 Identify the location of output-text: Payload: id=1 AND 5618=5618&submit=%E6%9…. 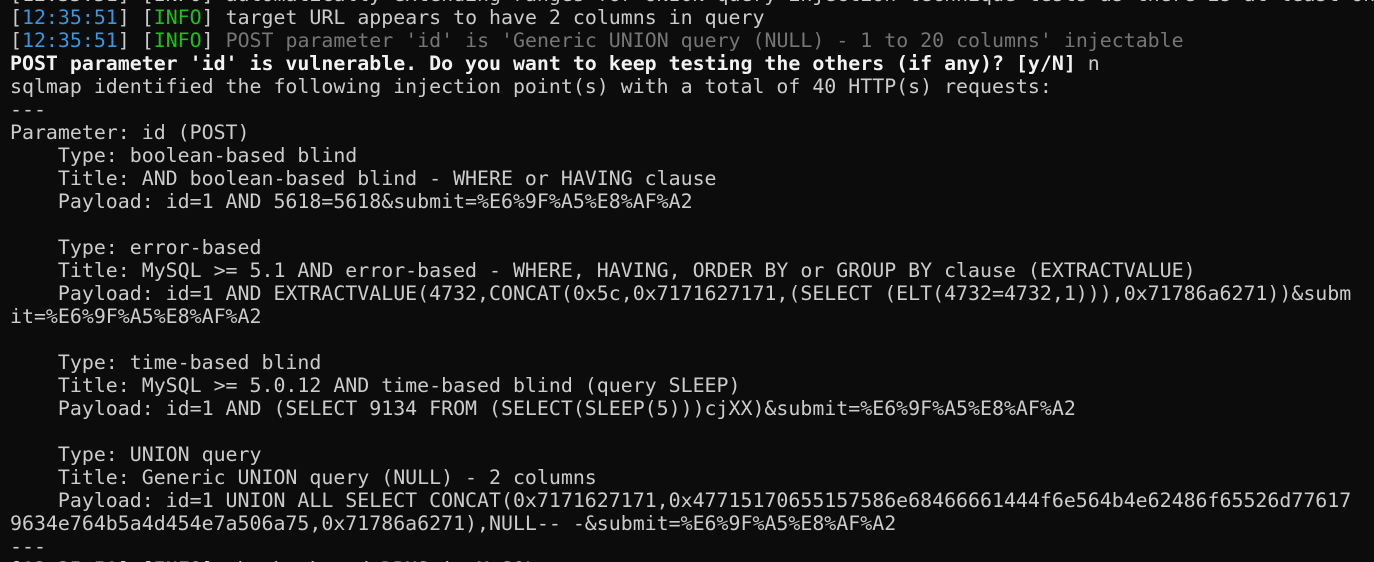
(351, 201).